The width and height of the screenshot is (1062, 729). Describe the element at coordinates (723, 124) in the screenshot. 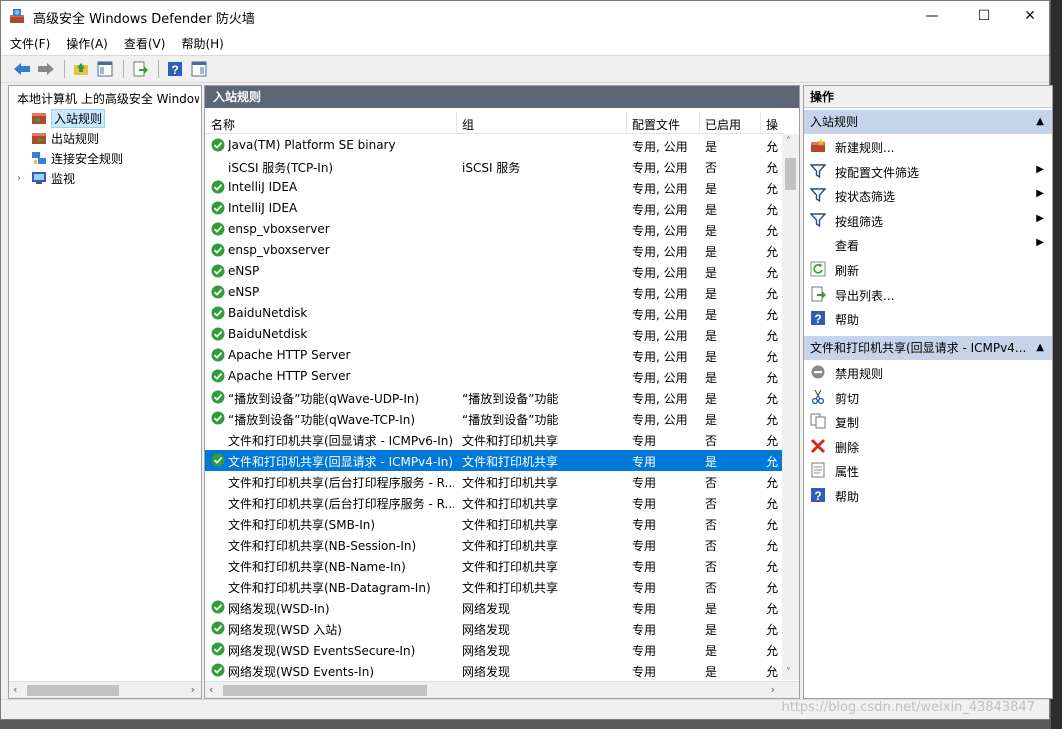

I see `column-header-enabled: 已启用` at that location.